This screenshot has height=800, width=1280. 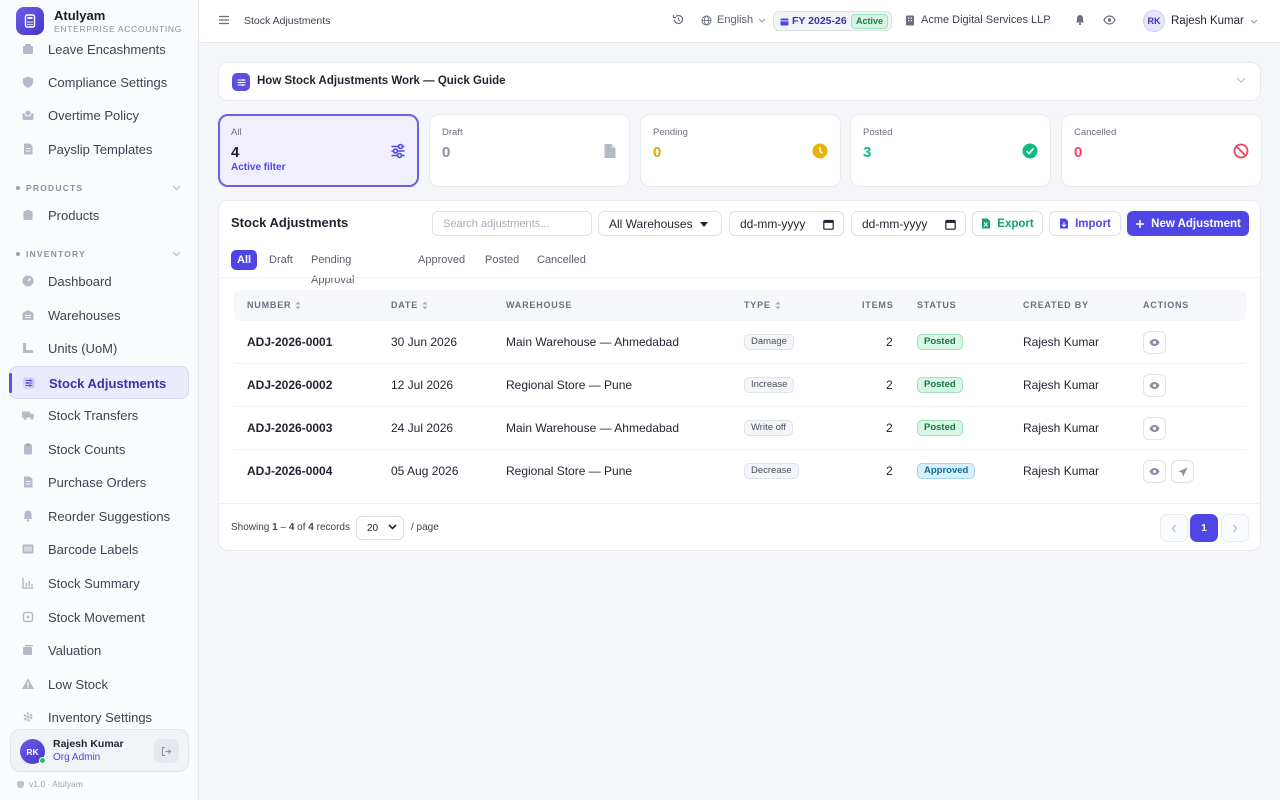 What do you see at coordinates (1085, 223) in the screenshot?
I see `import-button: Import` at bounding box center [1085, 223].